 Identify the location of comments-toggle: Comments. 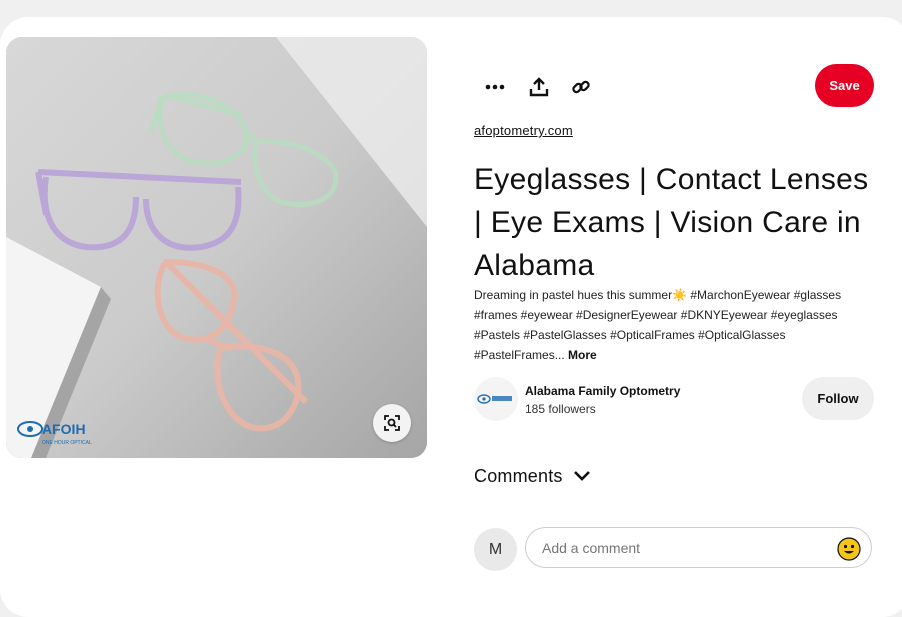
(532, 476).